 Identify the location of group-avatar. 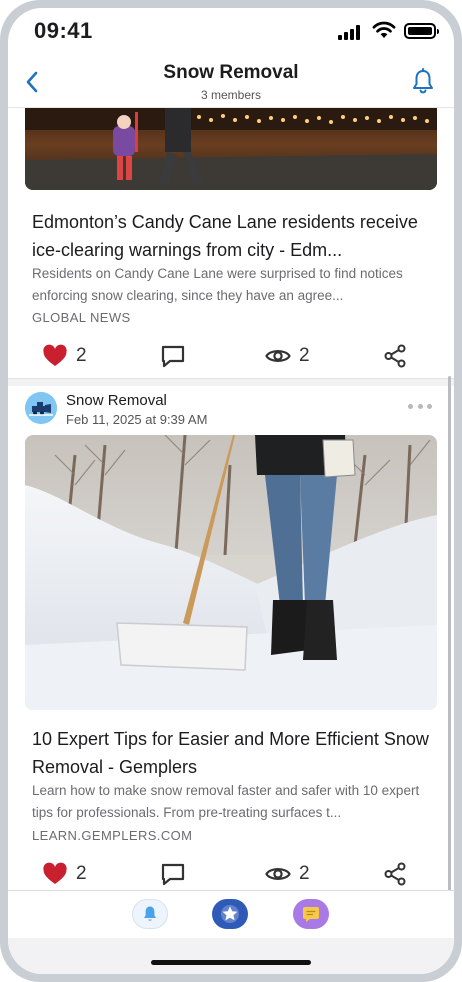
(41, 408).